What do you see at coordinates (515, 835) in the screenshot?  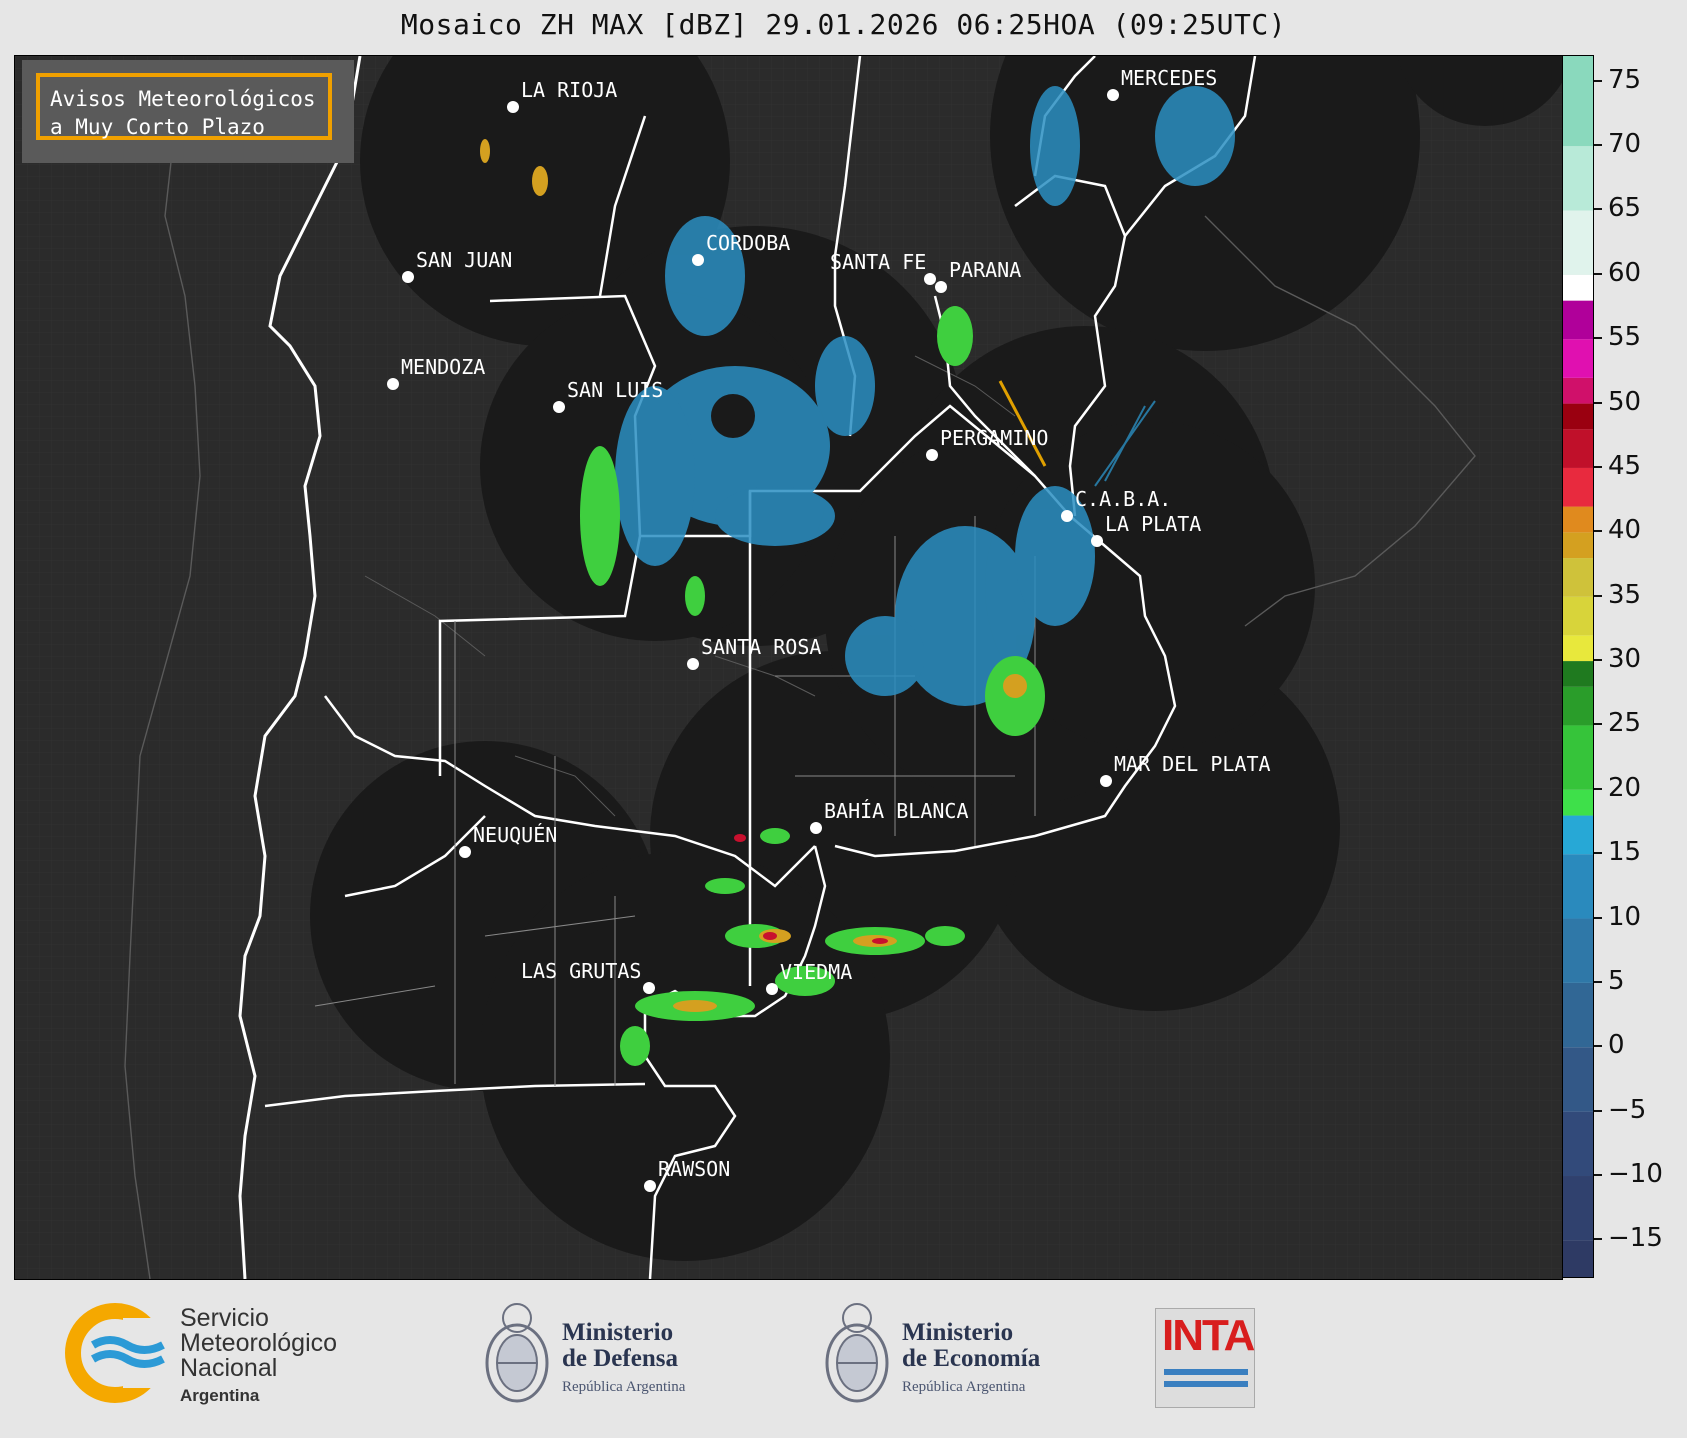 I see `city-label: NEUQUÉN` at bounding box center [515, 835].